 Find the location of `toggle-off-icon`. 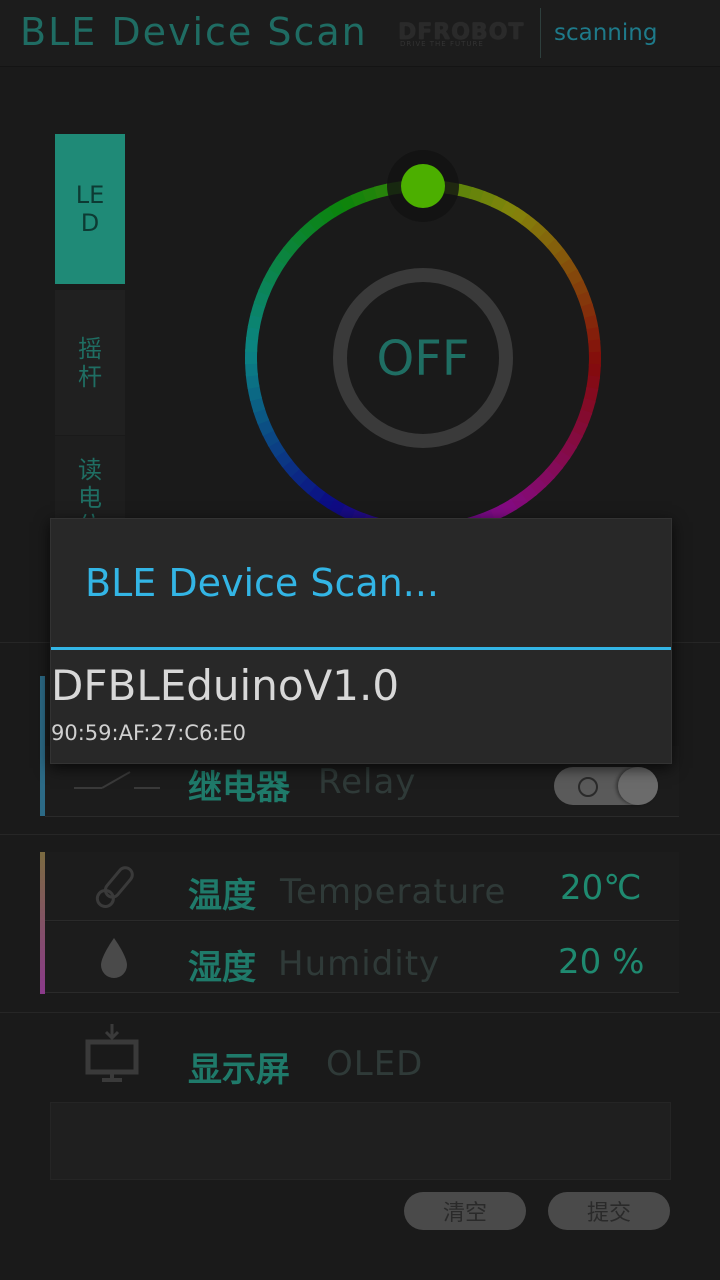

toggle-off-icon is located at coordinates (588, 787).